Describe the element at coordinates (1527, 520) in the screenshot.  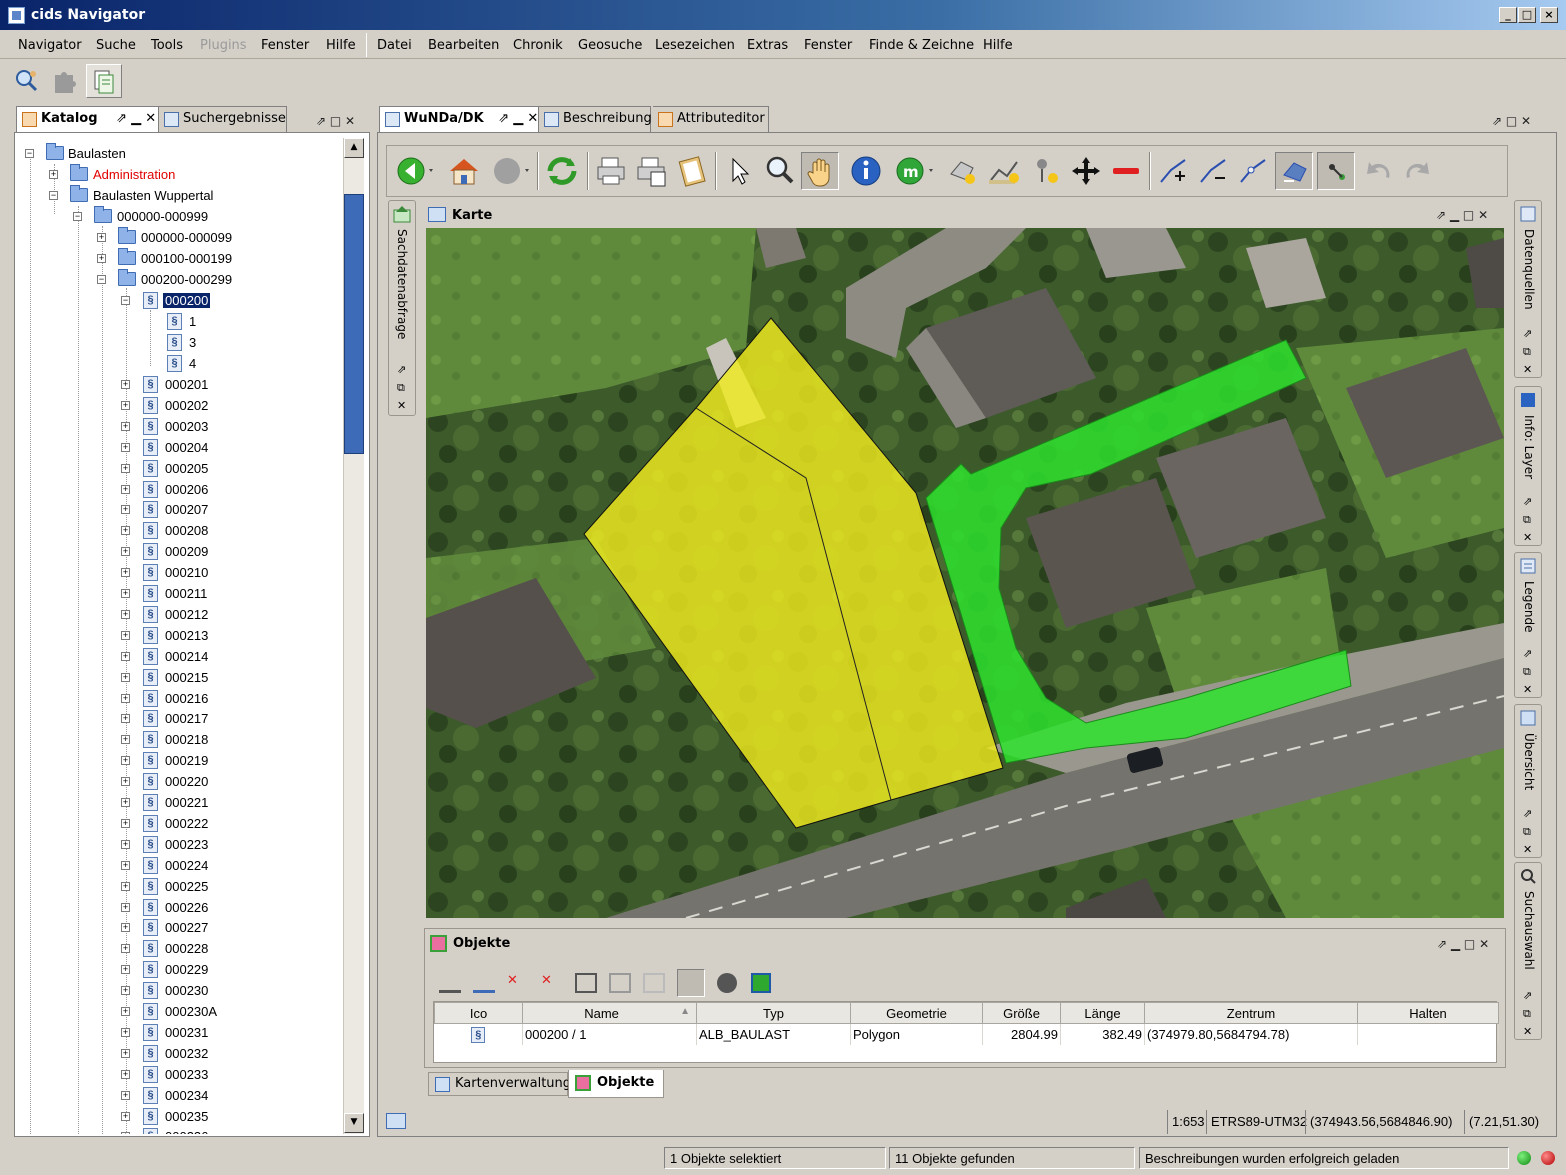
I see `info-layer-controls: ⇗ ⧉ ✕` at that location.